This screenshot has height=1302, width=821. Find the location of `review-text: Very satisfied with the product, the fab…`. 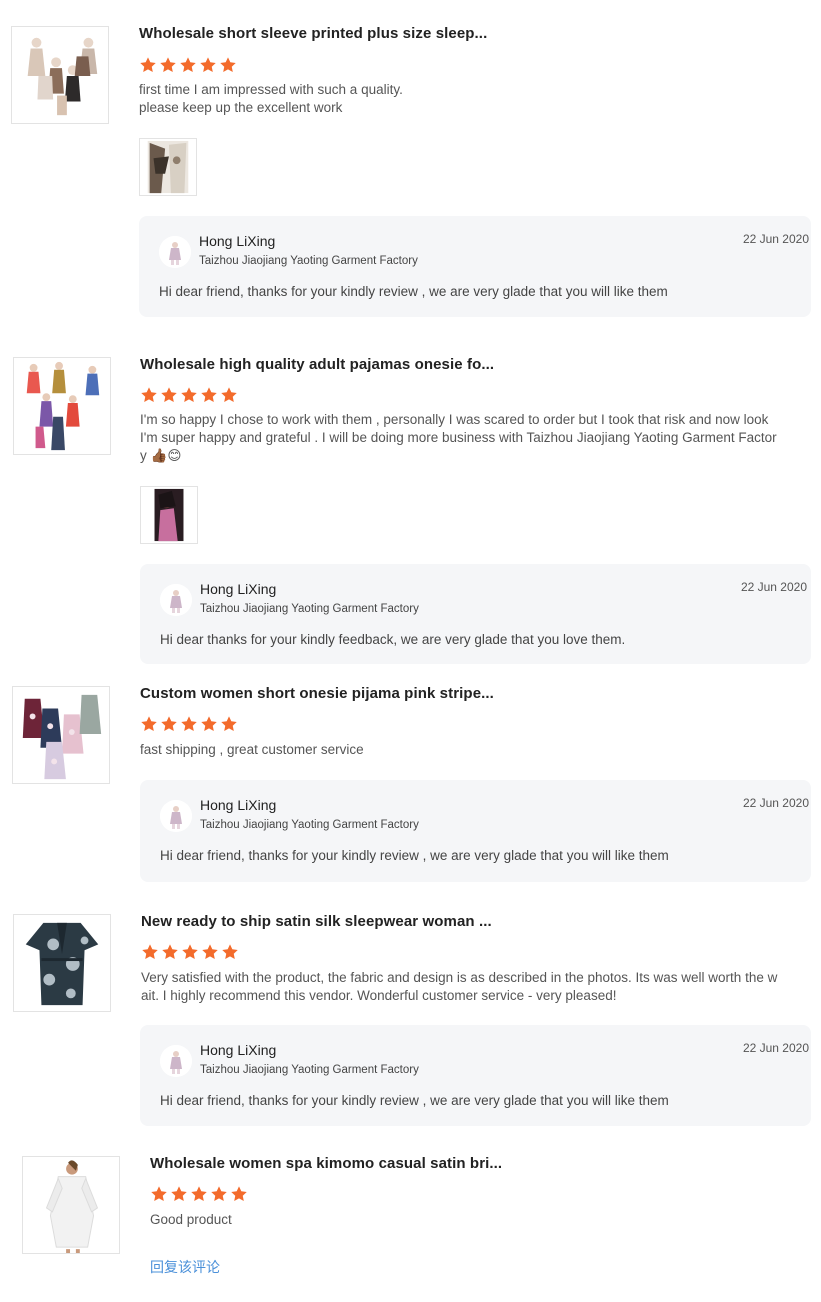

review-text: Very satisfied with the product, the fab… is located at coordinates (459, 986).